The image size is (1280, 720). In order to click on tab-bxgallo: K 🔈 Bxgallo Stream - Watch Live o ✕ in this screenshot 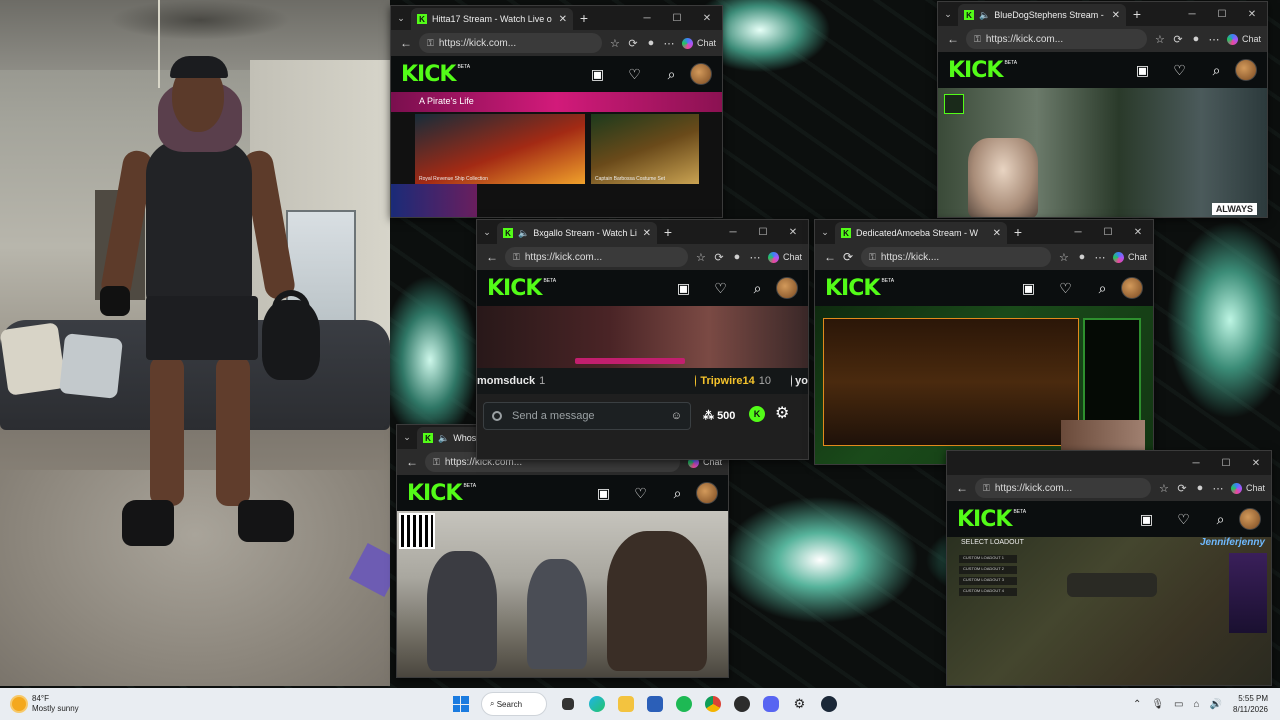, I will do `click(577, 233)`.